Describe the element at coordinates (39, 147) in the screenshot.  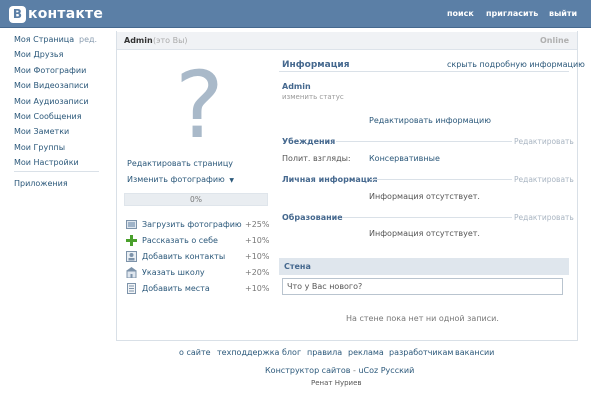
I see `sidebar-item-groups: Мои Группы` at that location.